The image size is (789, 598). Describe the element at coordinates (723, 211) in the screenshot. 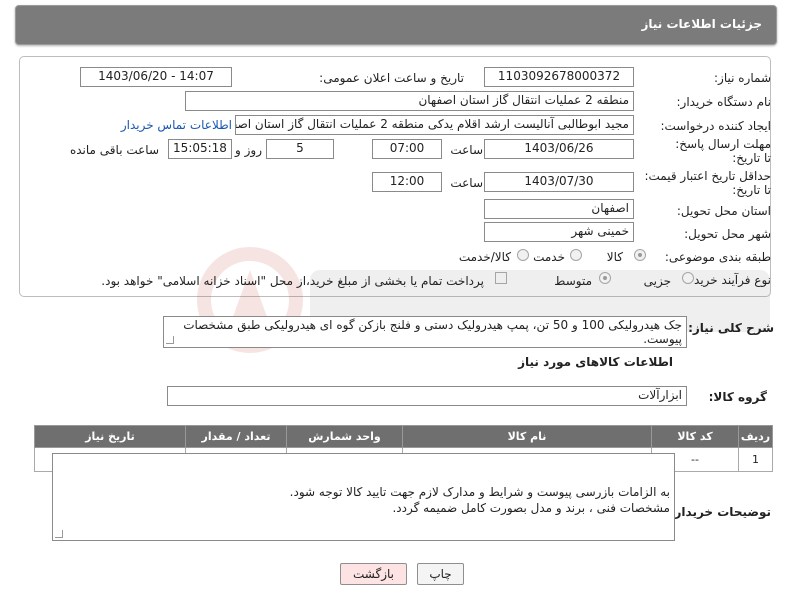

I see `province-label: استان محل تحویل:` at that location.